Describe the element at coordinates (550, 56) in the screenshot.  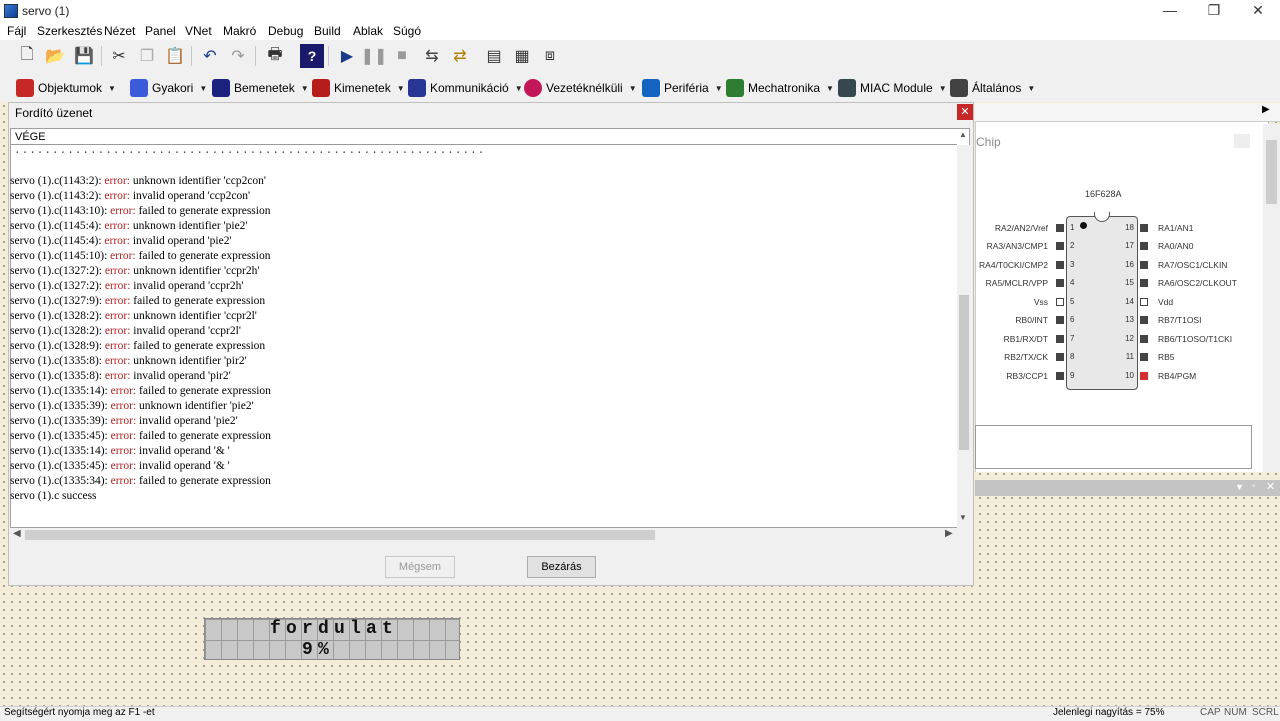
I see `chip-settings-icon: ⧈` at that location.